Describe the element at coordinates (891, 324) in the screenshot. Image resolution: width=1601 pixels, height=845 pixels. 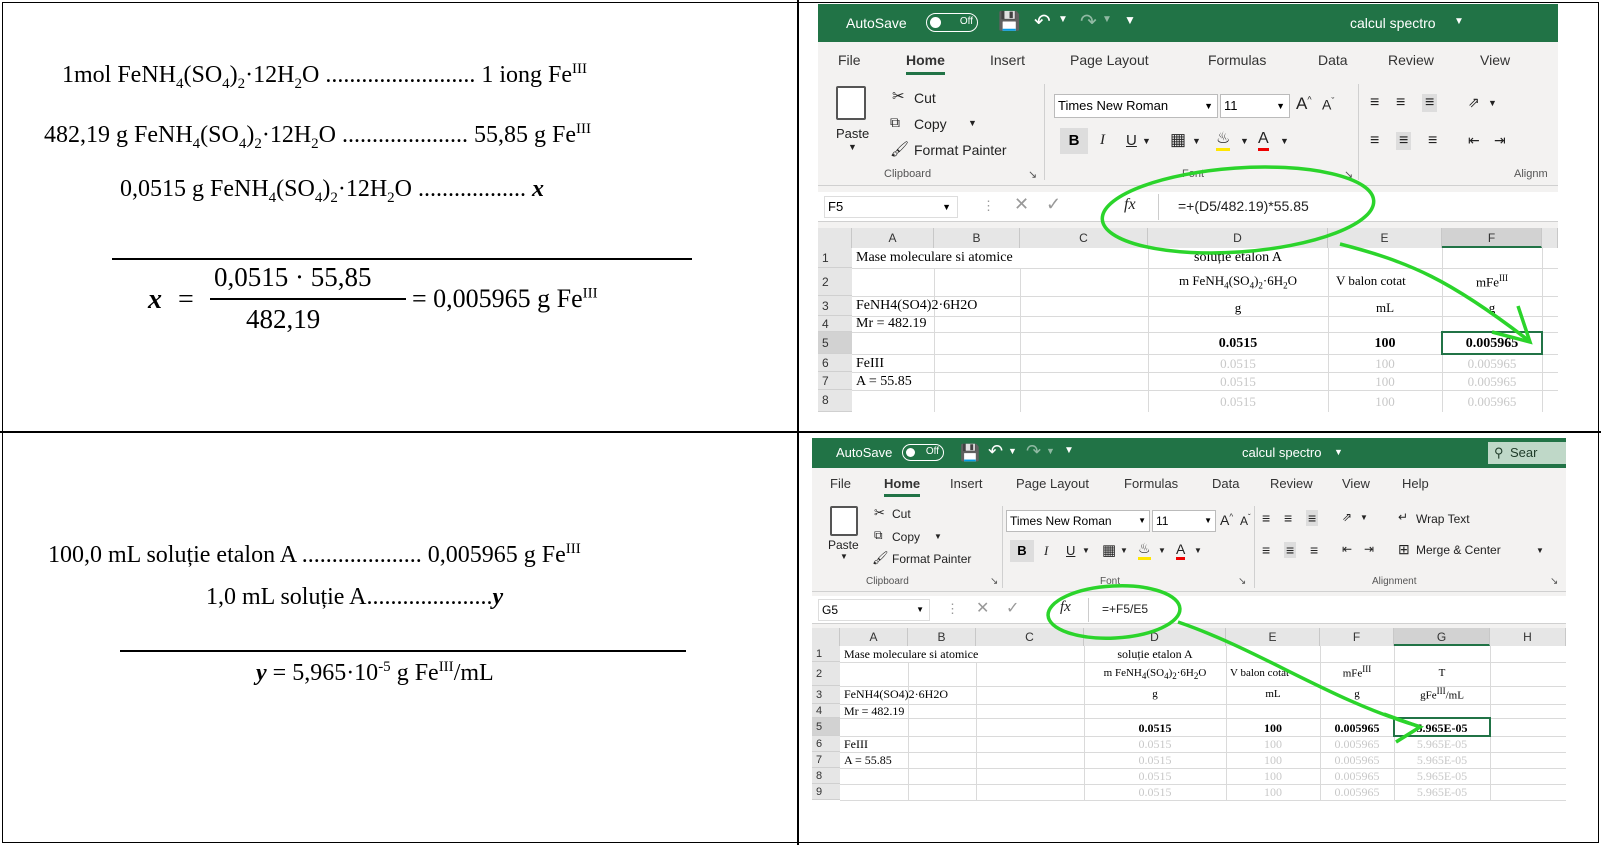
I see `cell-a4: Mr = 482.19` at that location.